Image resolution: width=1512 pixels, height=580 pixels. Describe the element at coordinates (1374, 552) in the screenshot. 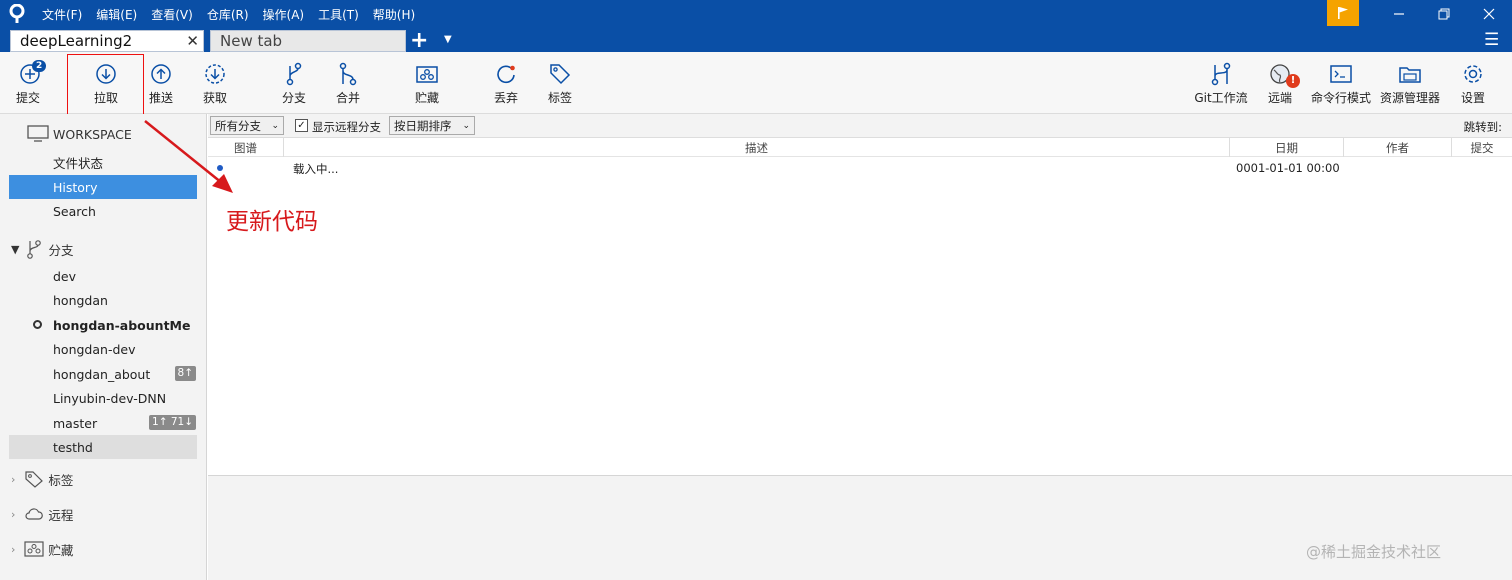

I see `watermark: @稀土掘金技术社区` at that location.